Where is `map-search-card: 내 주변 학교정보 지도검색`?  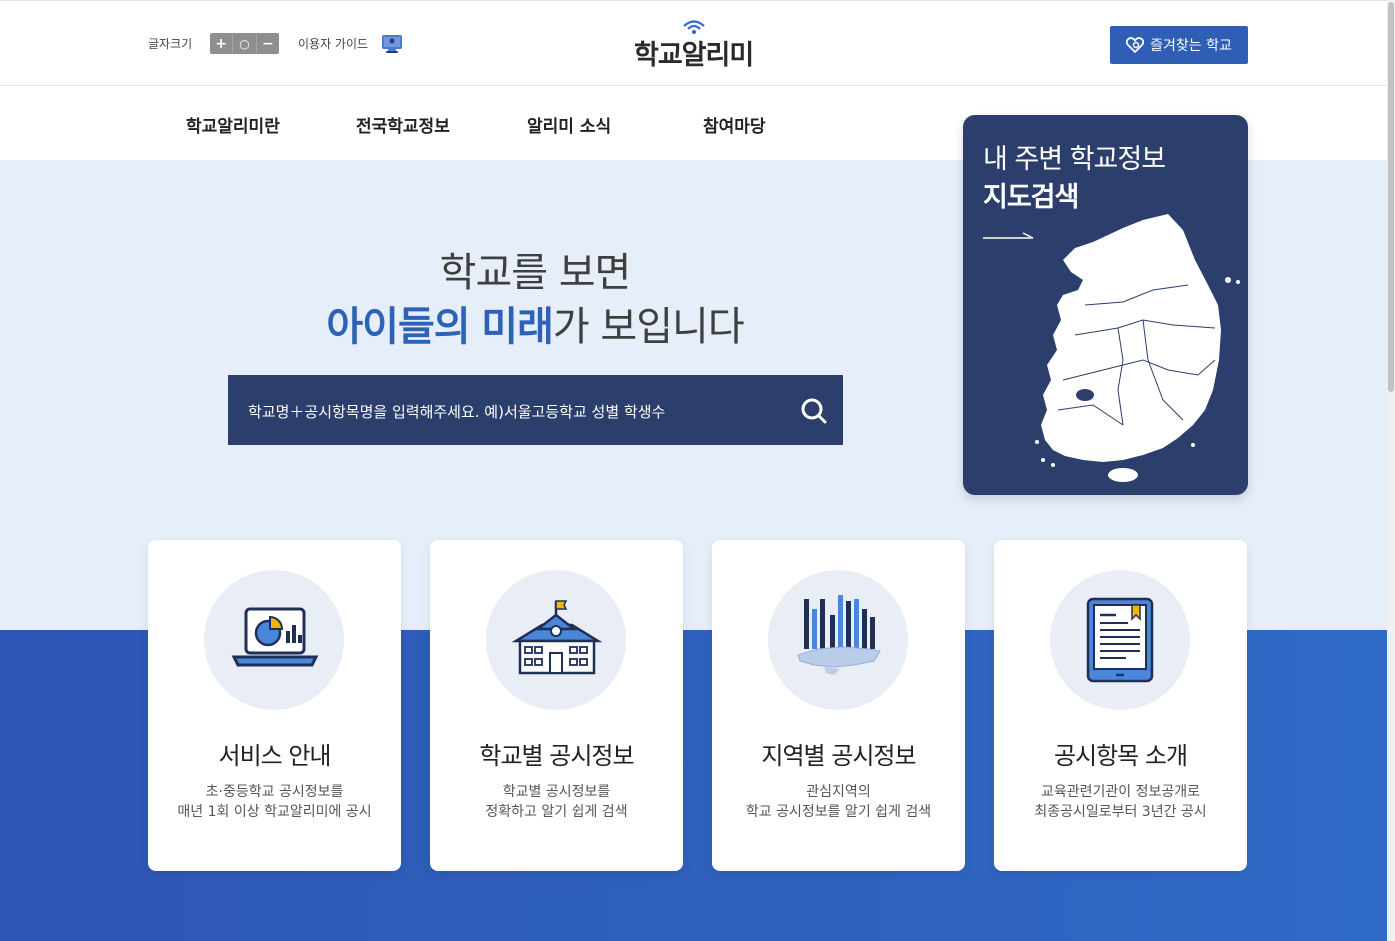
map-search-card: 내 주변 학교정보 지도검색 is located at coordinates (1105, 305).